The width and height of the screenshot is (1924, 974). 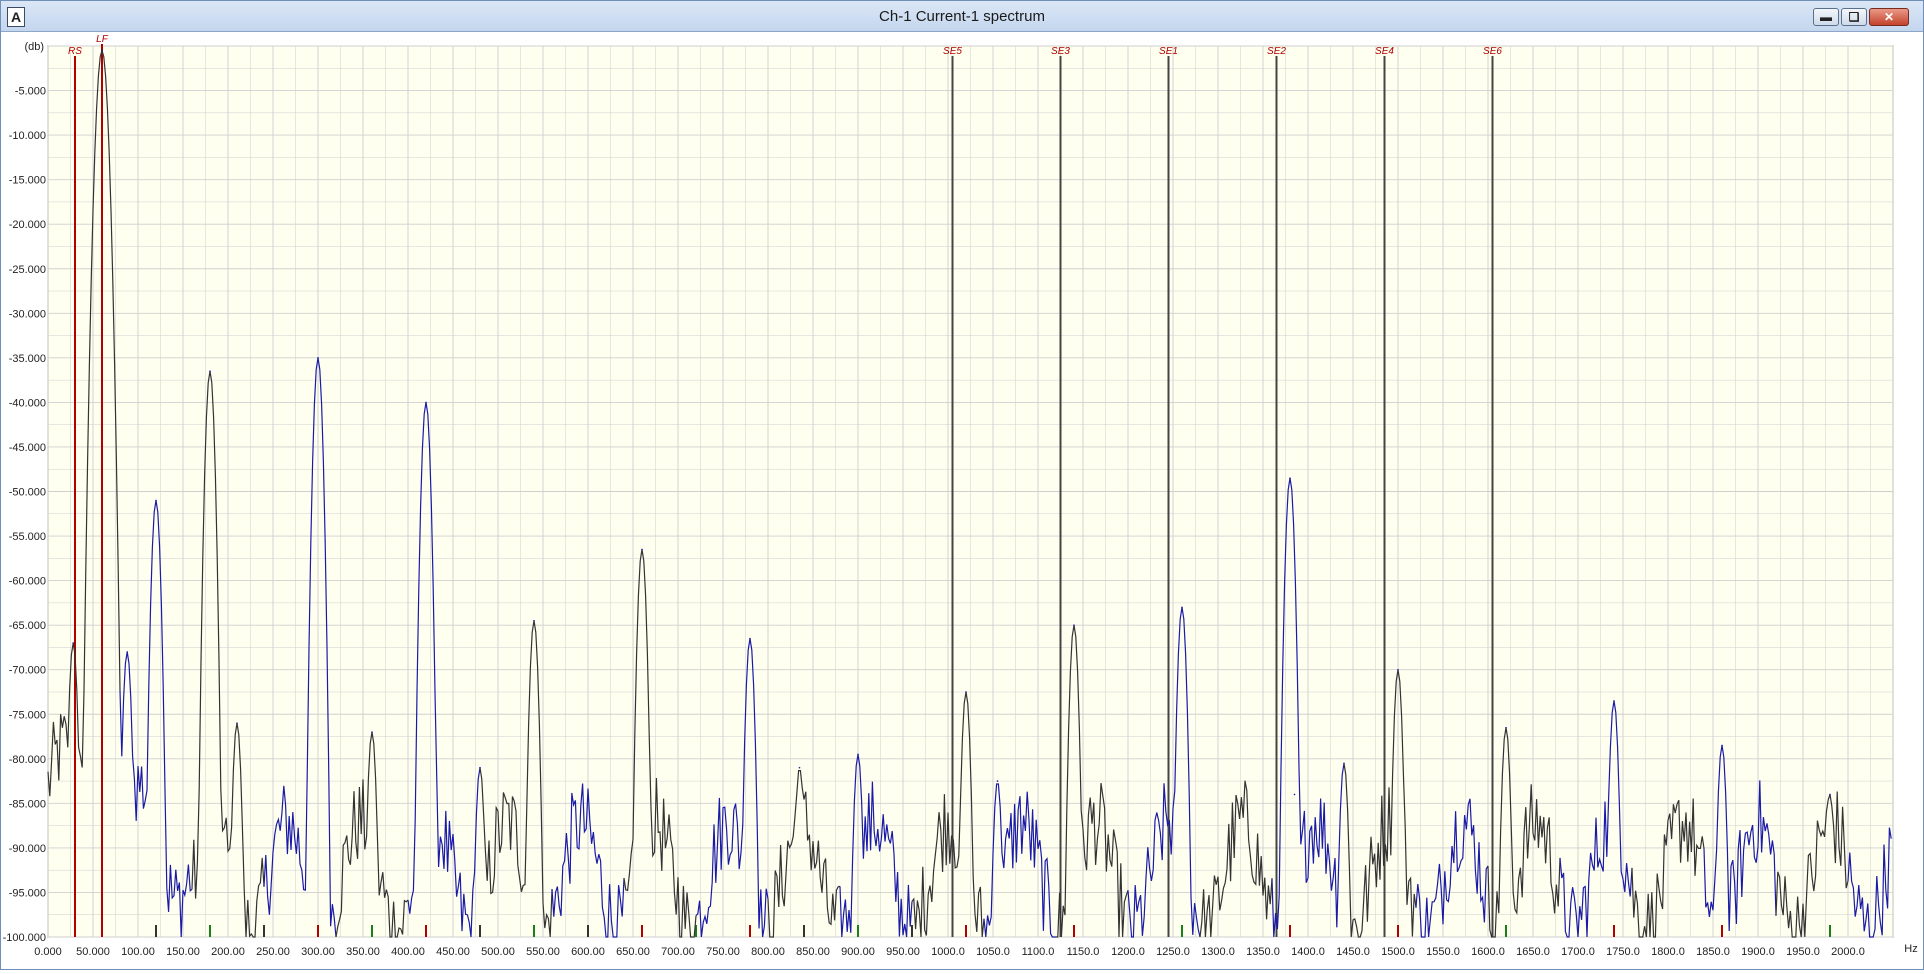 I want to click on x-tick-label: 700.00, so click(x=678, y=952).